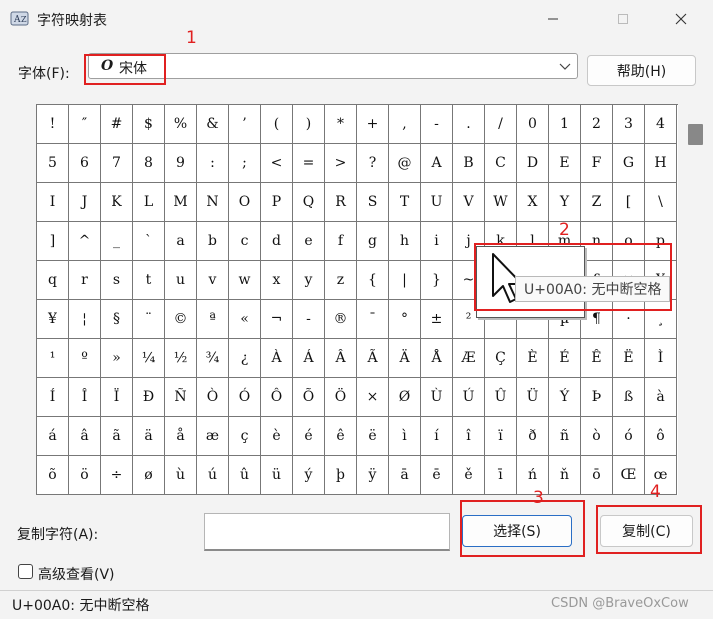 The image size is (713, 619). What do you see at coordinates (181, 124) in the screenshot?
I see `char-cell: %` at bounding box center [181, 124].